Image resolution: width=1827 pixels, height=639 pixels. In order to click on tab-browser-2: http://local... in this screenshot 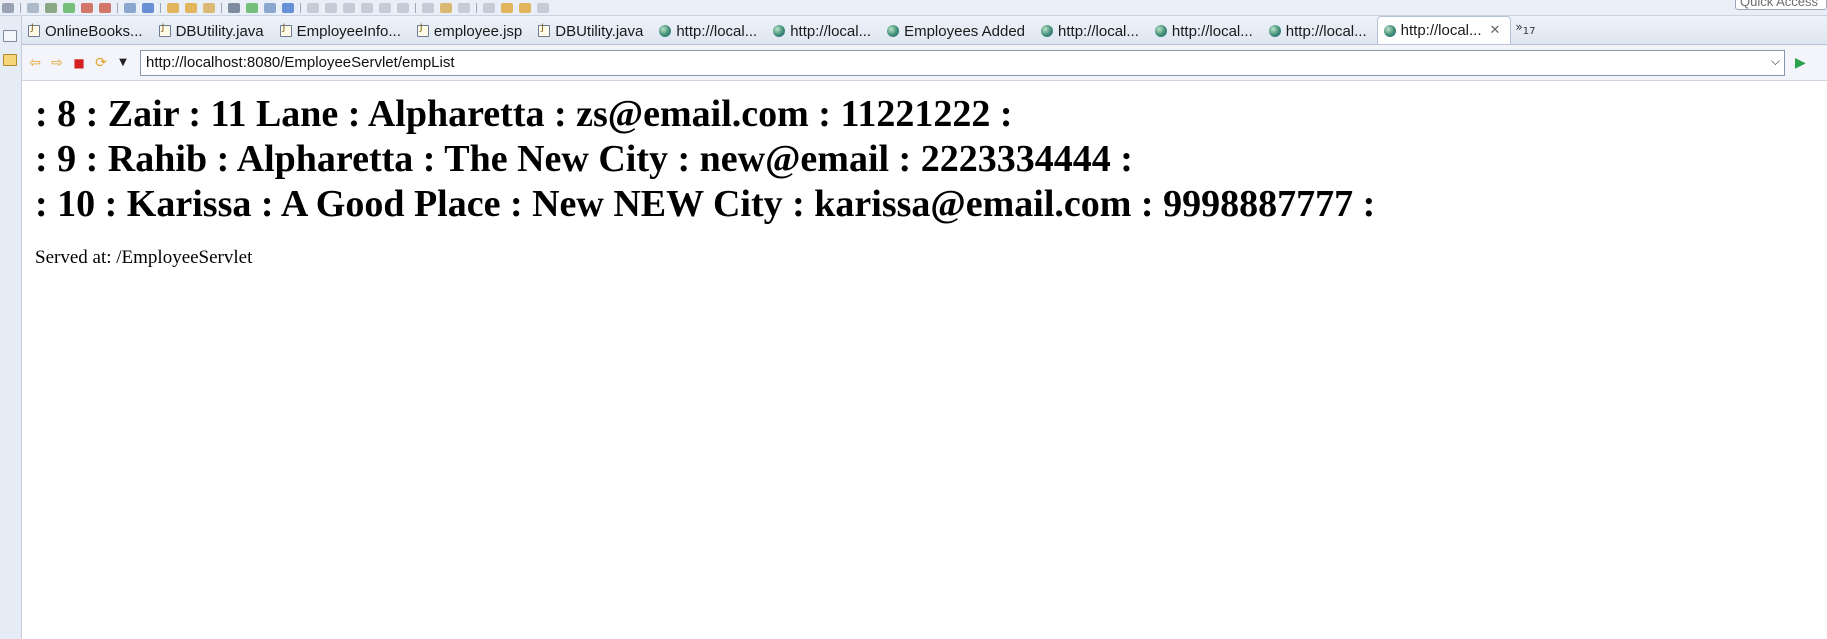, I will do `click(824, 31)`.